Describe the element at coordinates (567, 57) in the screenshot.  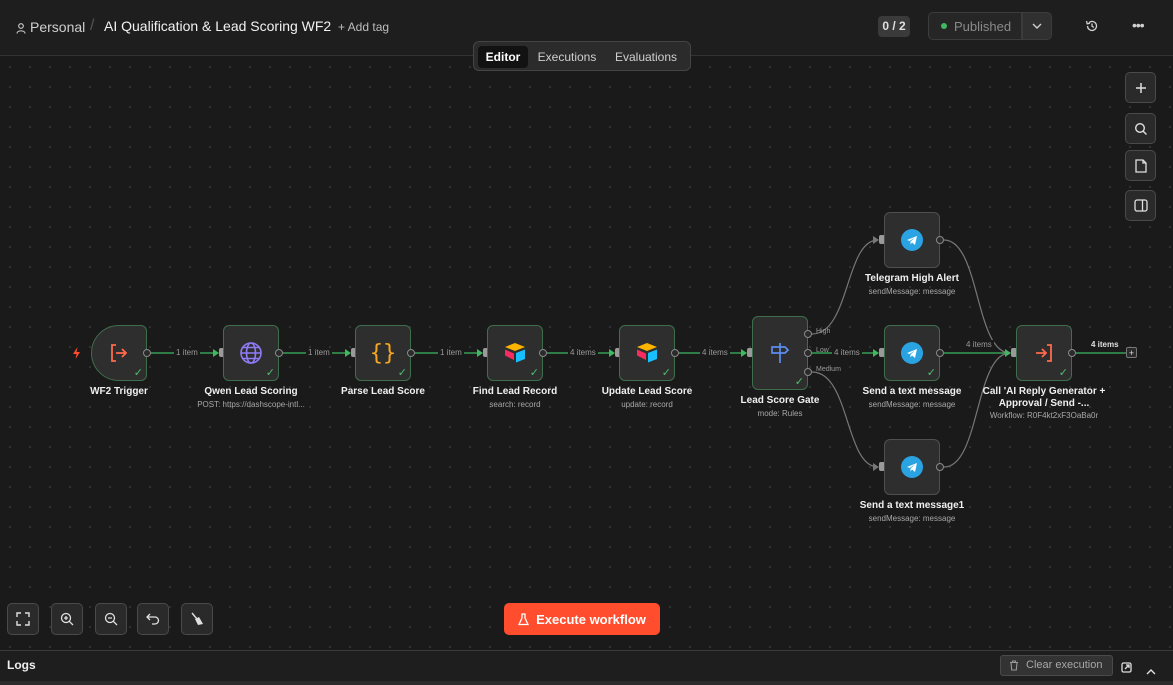
I see `tab-executions: Executions` at that location.